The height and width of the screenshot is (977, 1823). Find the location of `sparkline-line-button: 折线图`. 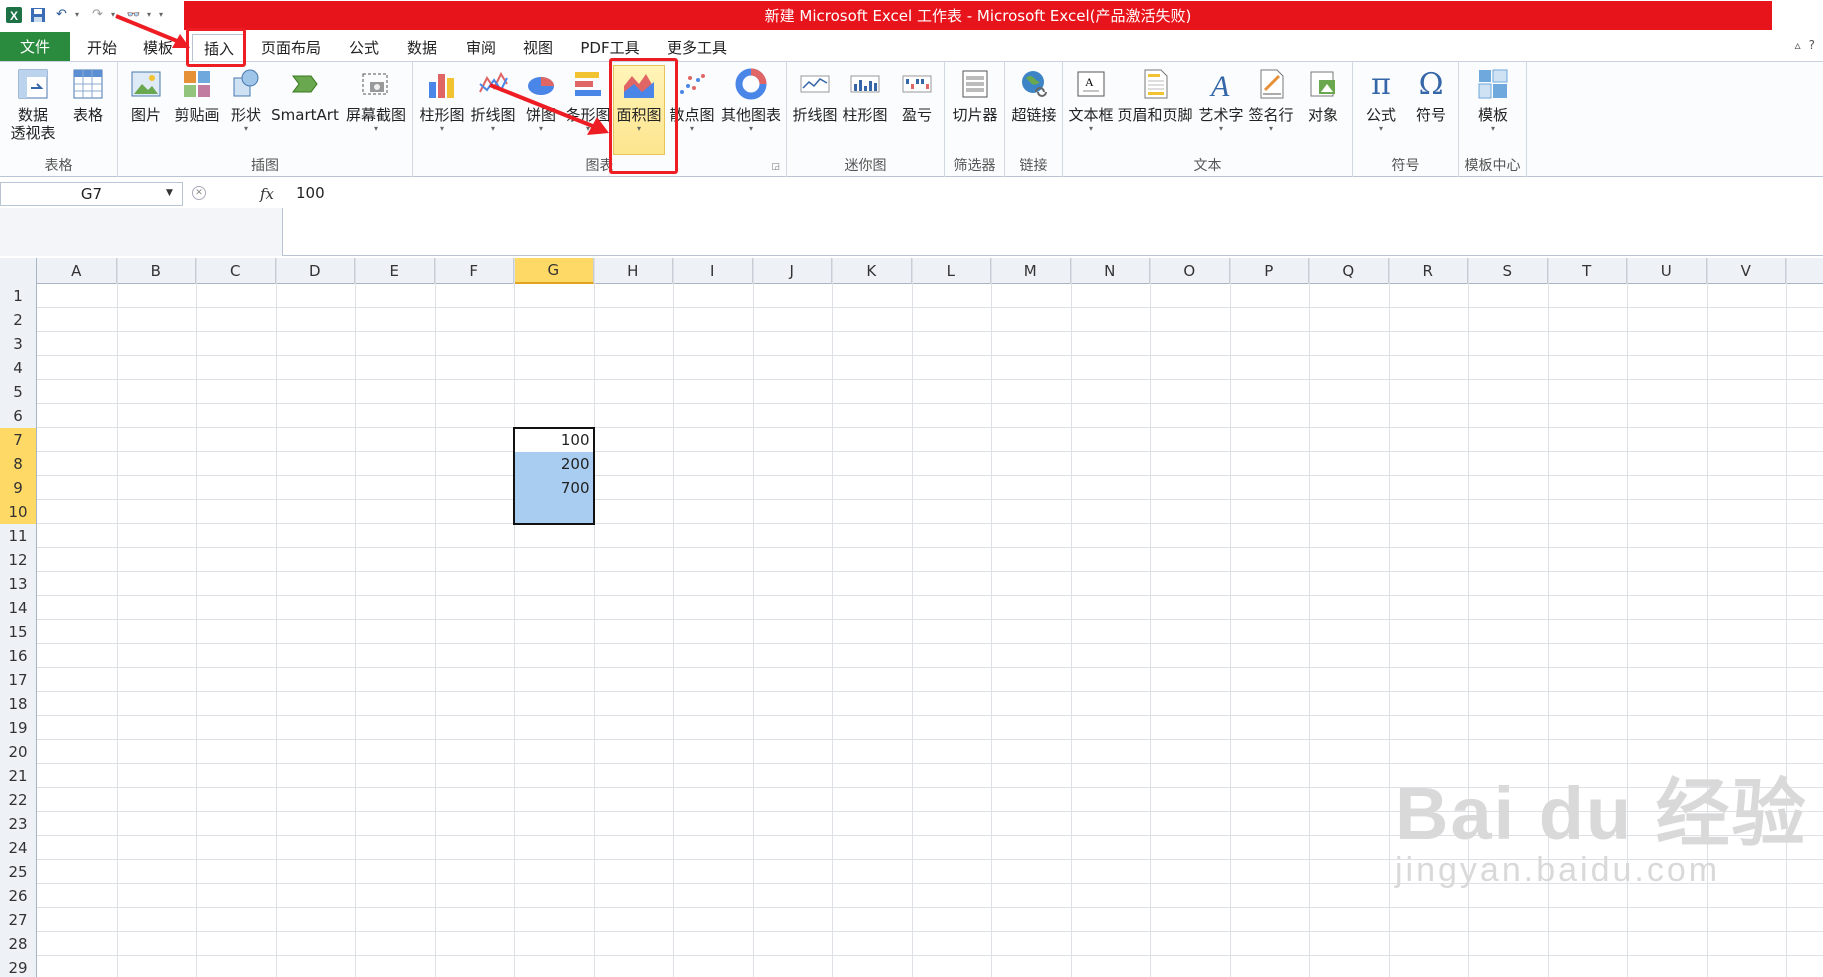

sparkline-line-button: 折线图 is located at coordinates (815, 95).